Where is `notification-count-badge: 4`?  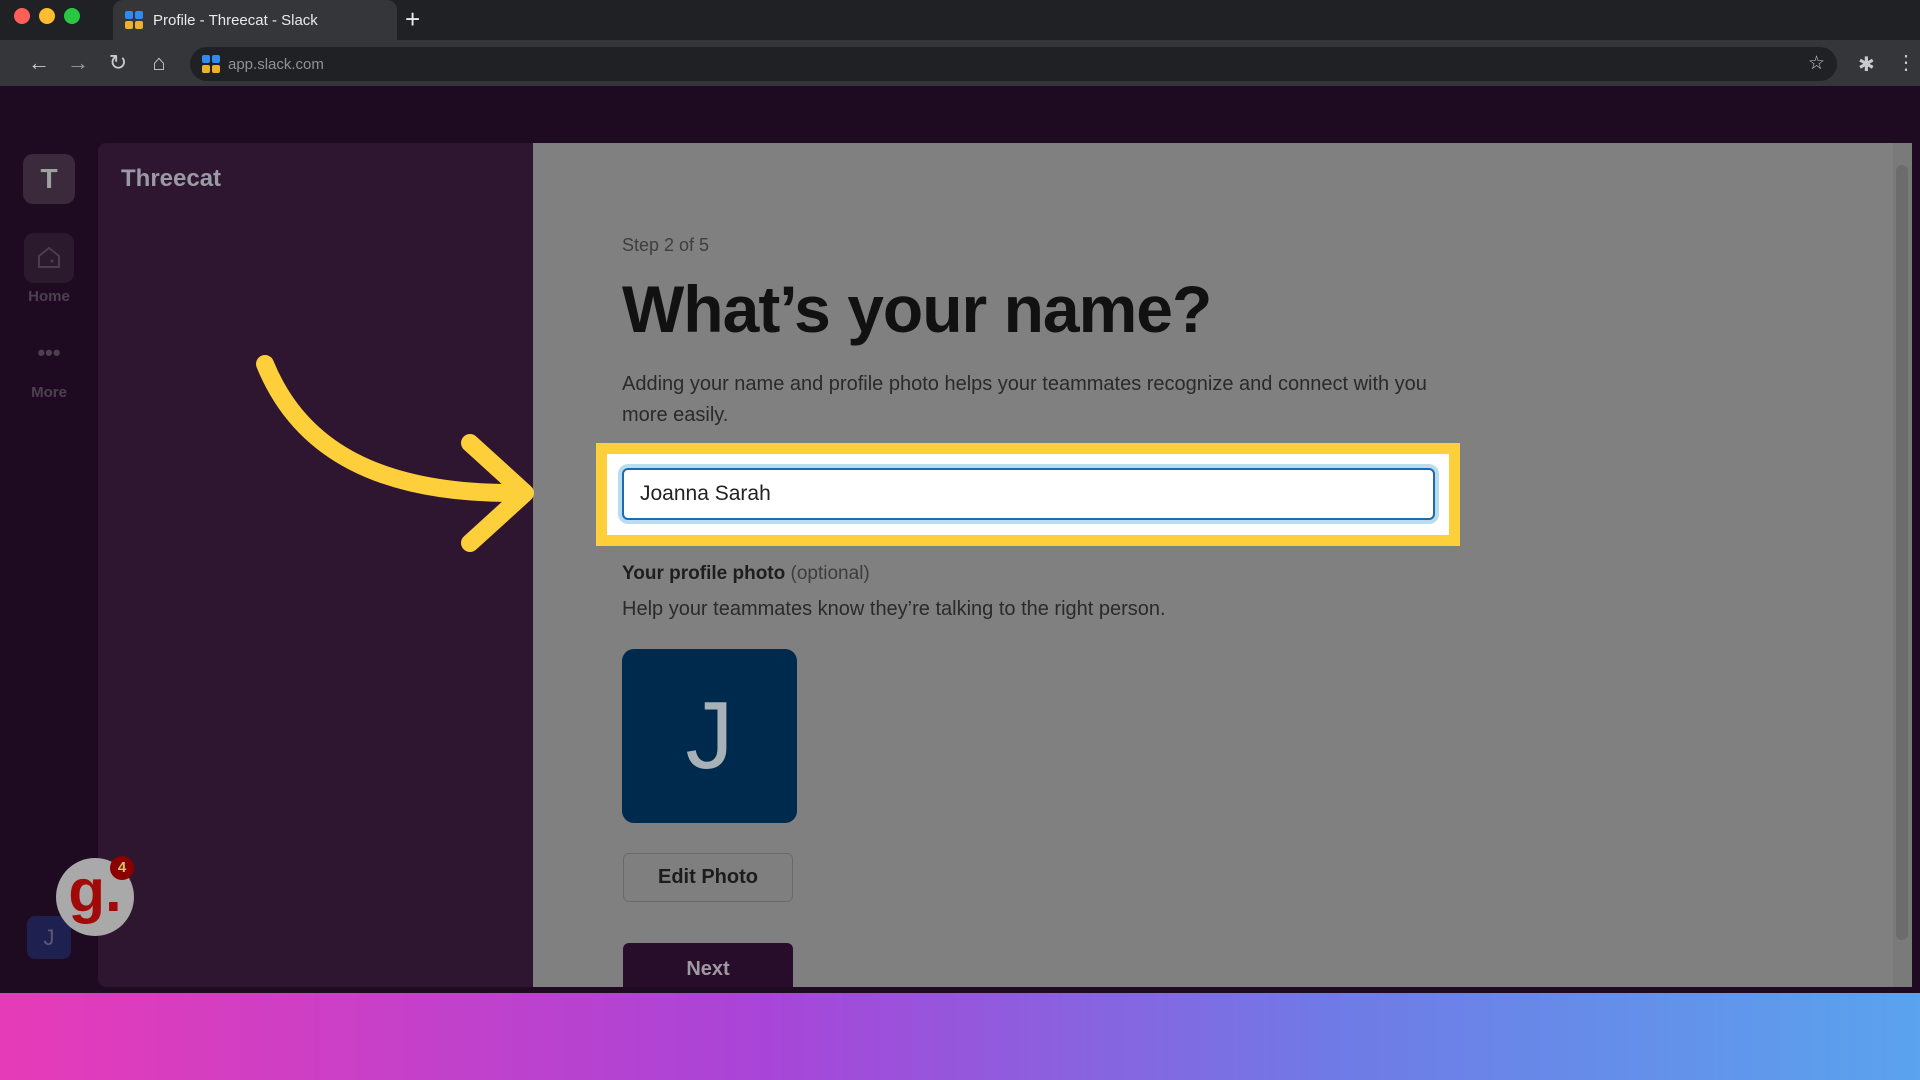
notification-count-badge: 4 is located at coordinates (122, 868).